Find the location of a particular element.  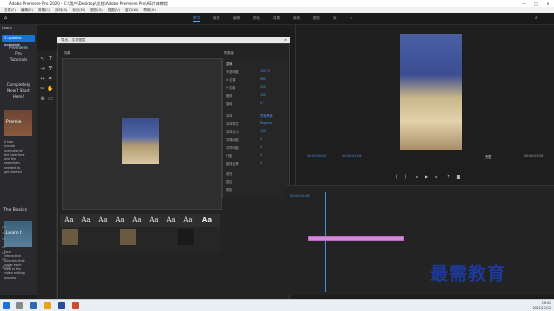

track-v2: V2 is located at coordinates (28, 233).